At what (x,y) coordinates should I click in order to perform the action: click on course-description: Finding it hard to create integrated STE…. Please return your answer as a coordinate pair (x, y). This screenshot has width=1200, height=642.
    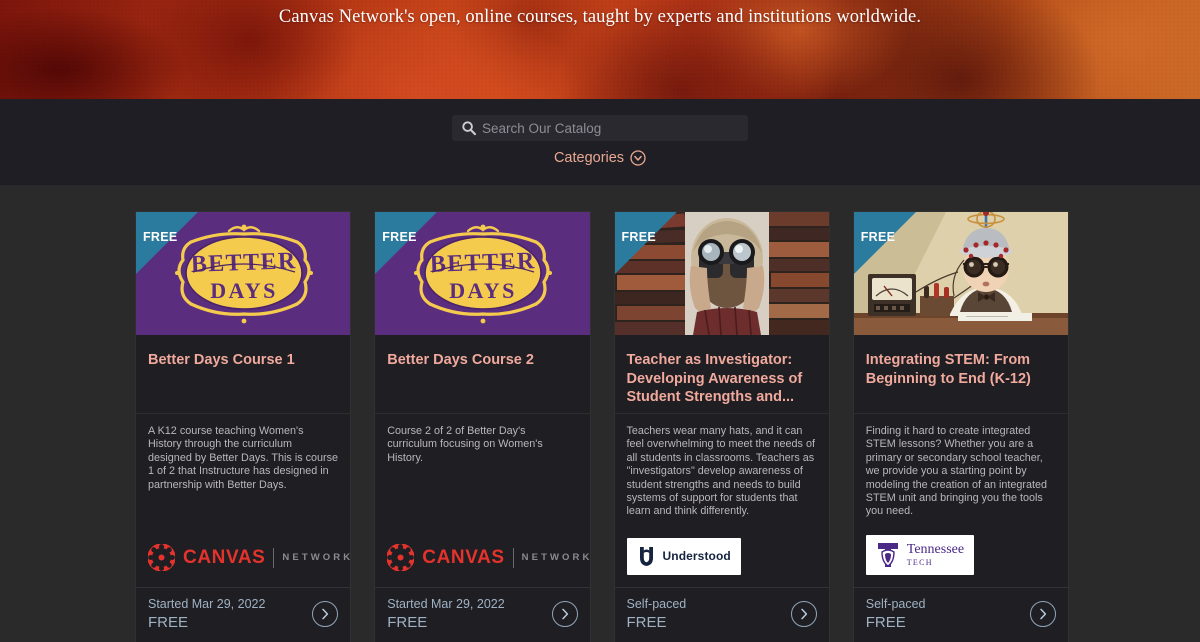
    Looking at the image, I should click on (960, 466).